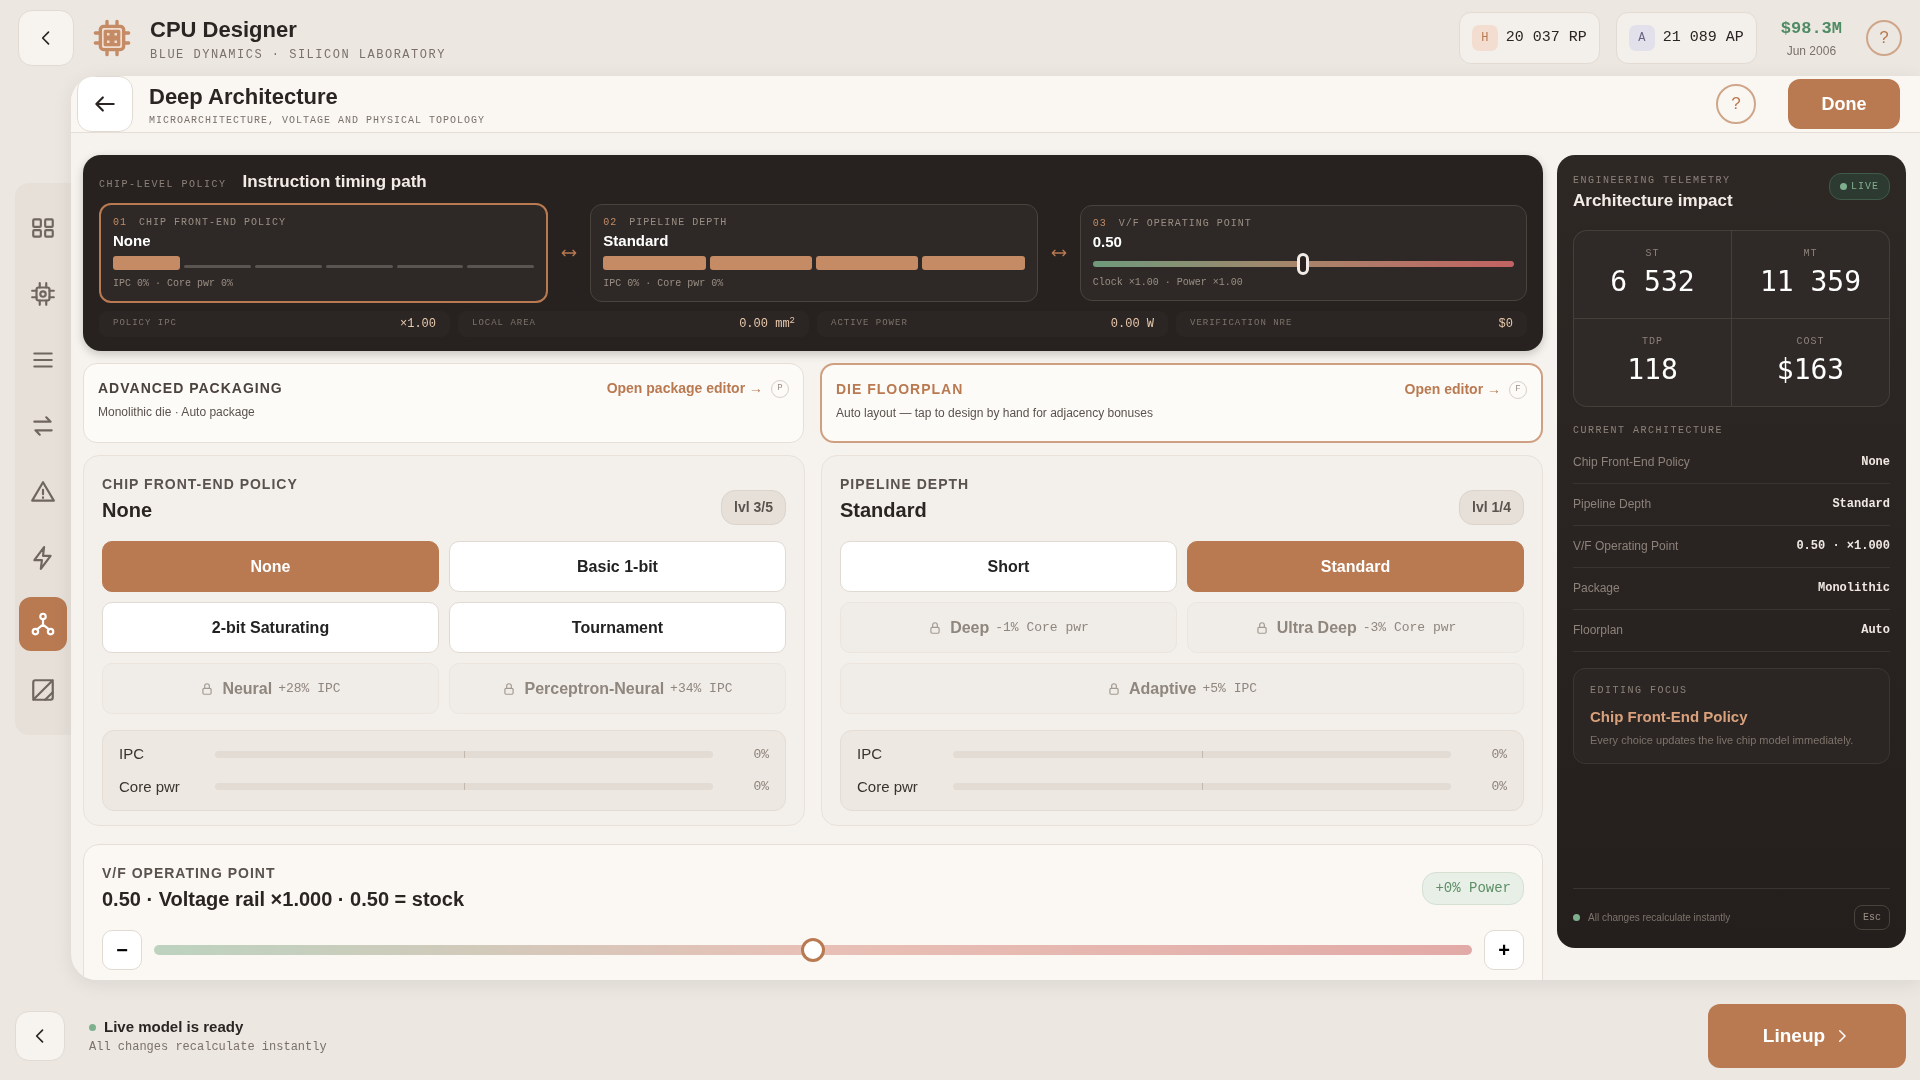  Describe the element at coordinates (1626, 546) in the screenshot. I see `row-label: V/F Operating Point` at that location.